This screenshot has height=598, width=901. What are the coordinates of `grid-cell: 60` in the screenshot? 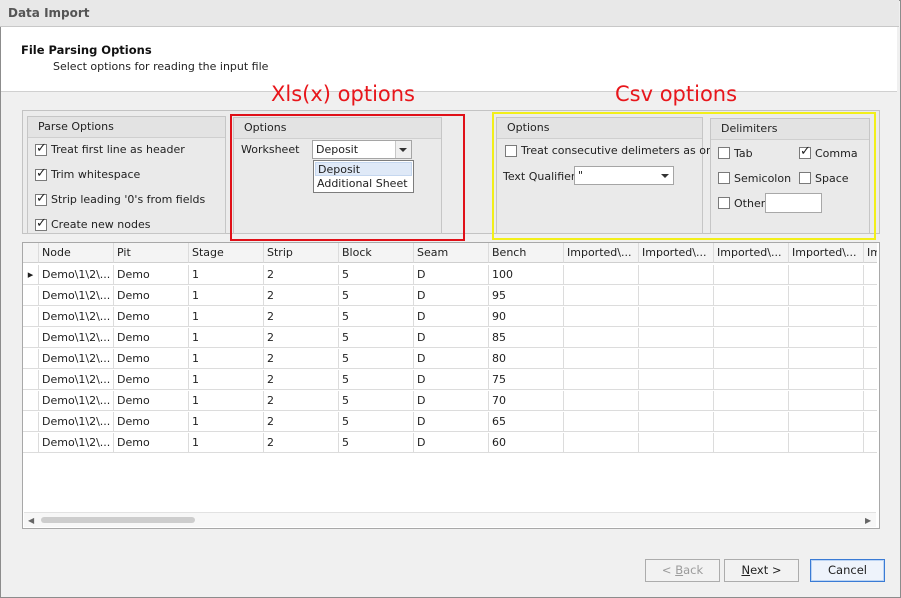 It's located at (526, 443).